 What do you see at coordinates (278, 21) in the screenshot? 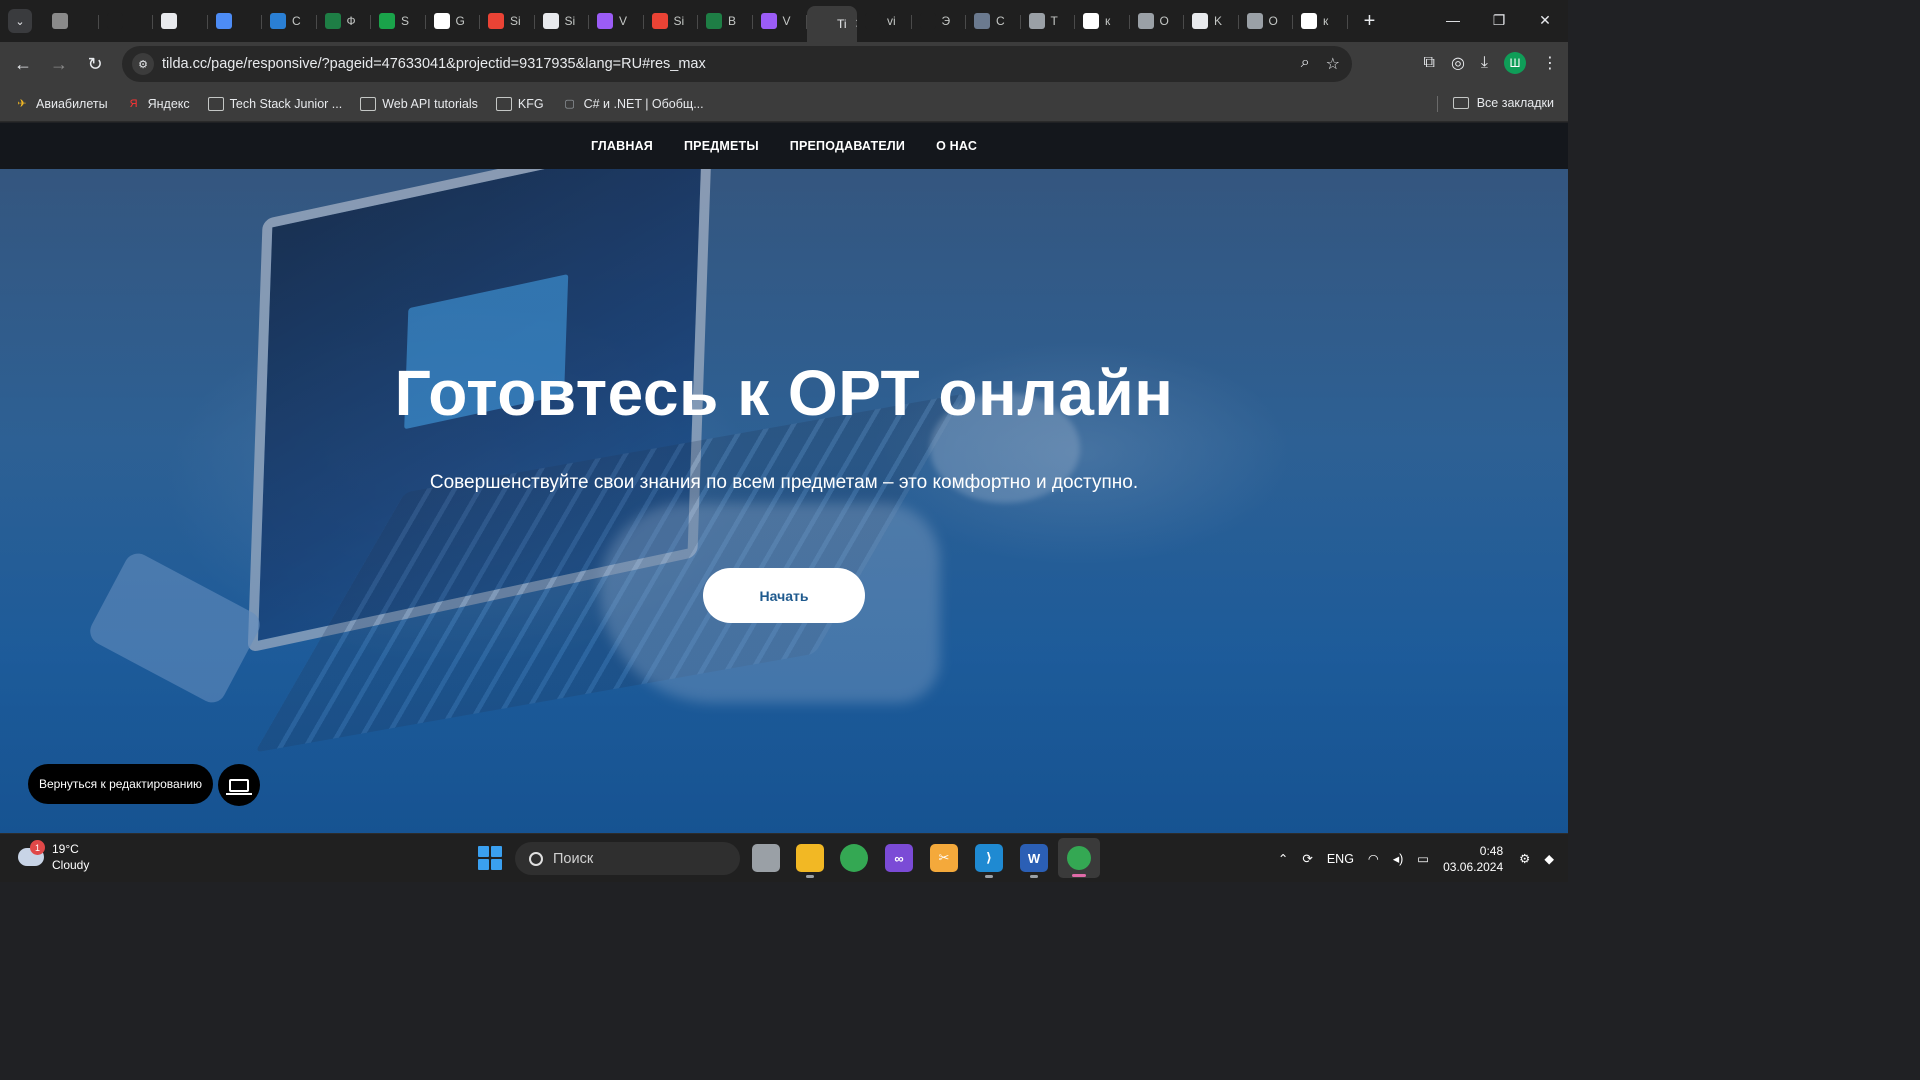
I see `azure-icon` at bounding box center [278, 21].